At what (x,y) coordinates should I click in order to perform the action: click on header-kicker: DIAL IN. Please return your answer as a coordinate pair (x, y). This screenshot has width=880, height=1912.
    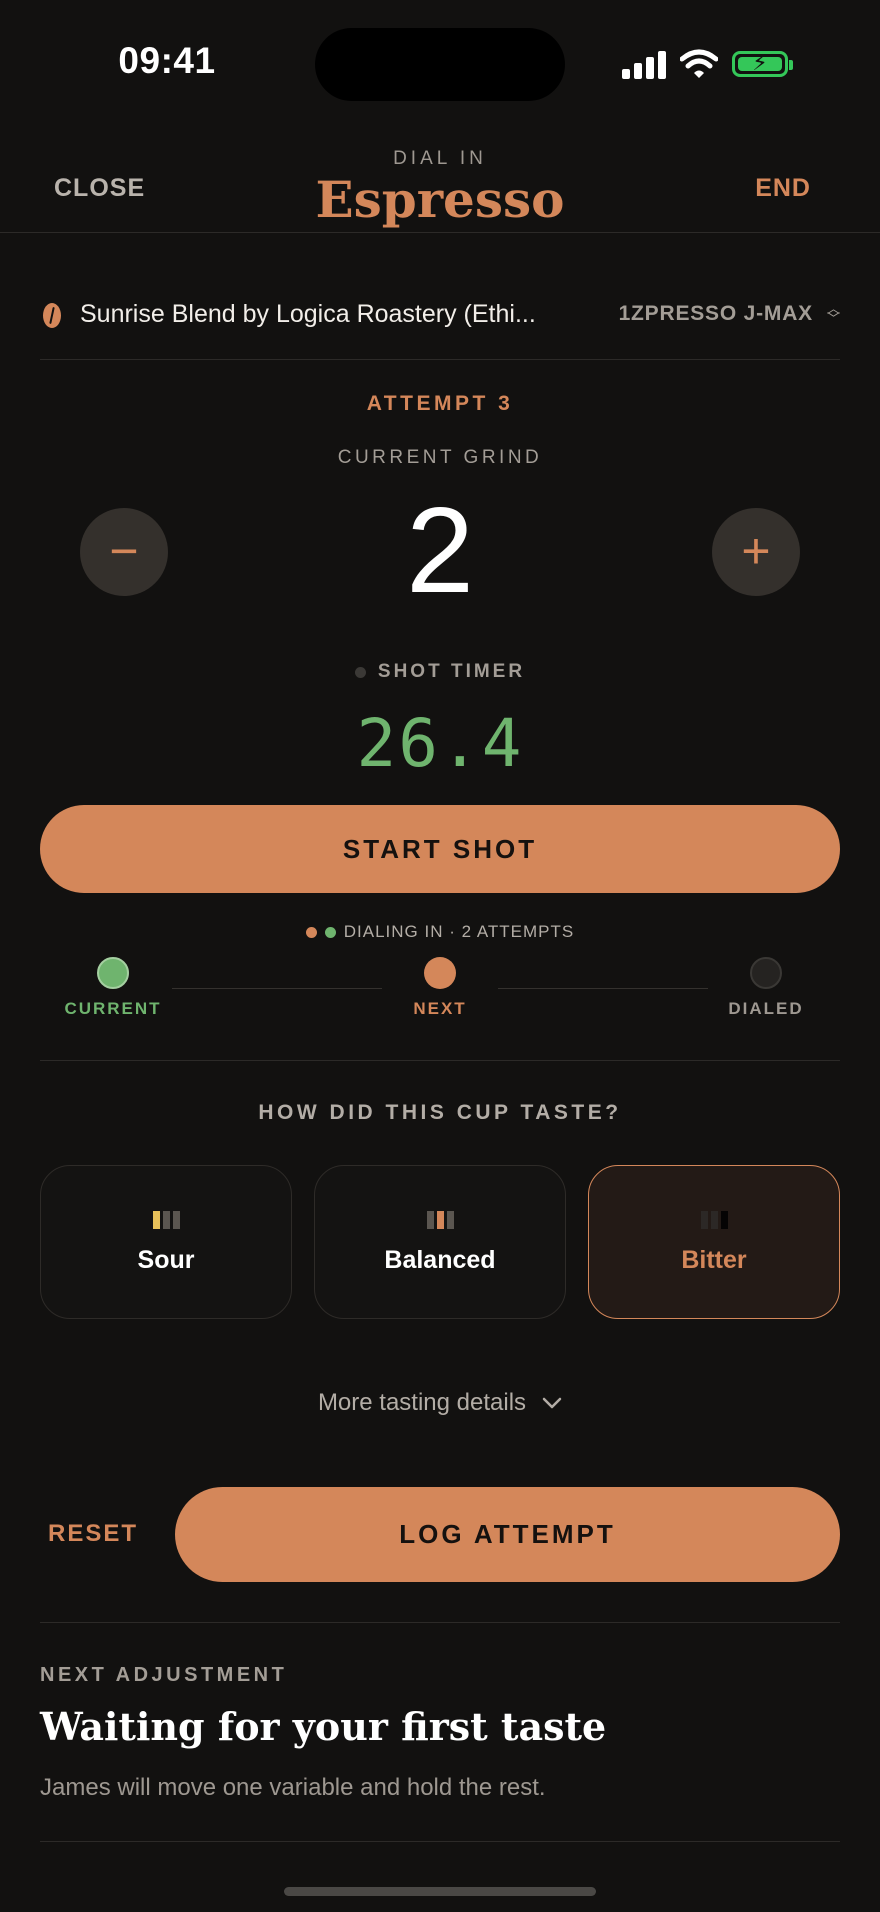
    Looking at the image, I should click on (440, 158).